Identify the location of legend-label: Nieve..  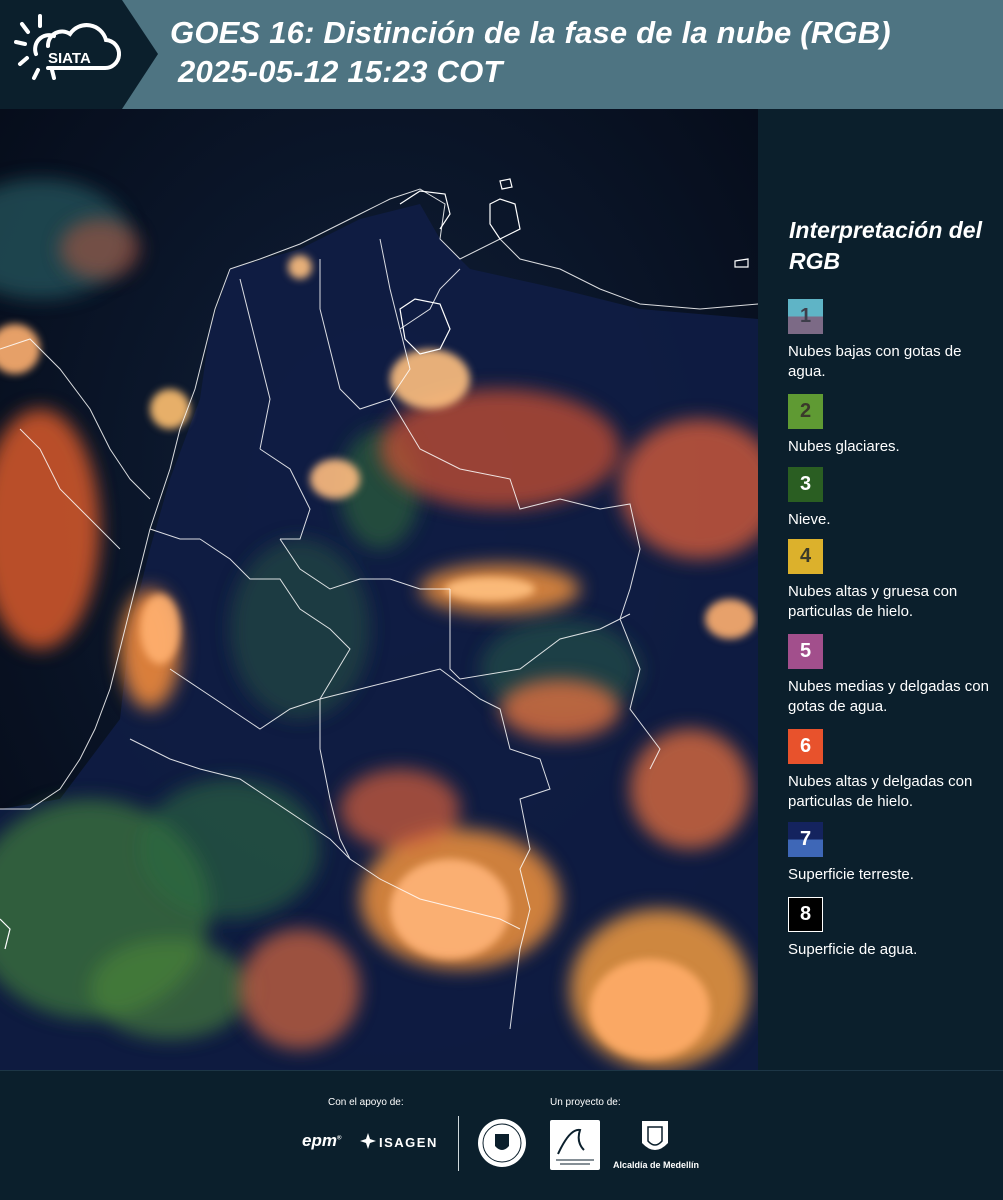
(809, 519).